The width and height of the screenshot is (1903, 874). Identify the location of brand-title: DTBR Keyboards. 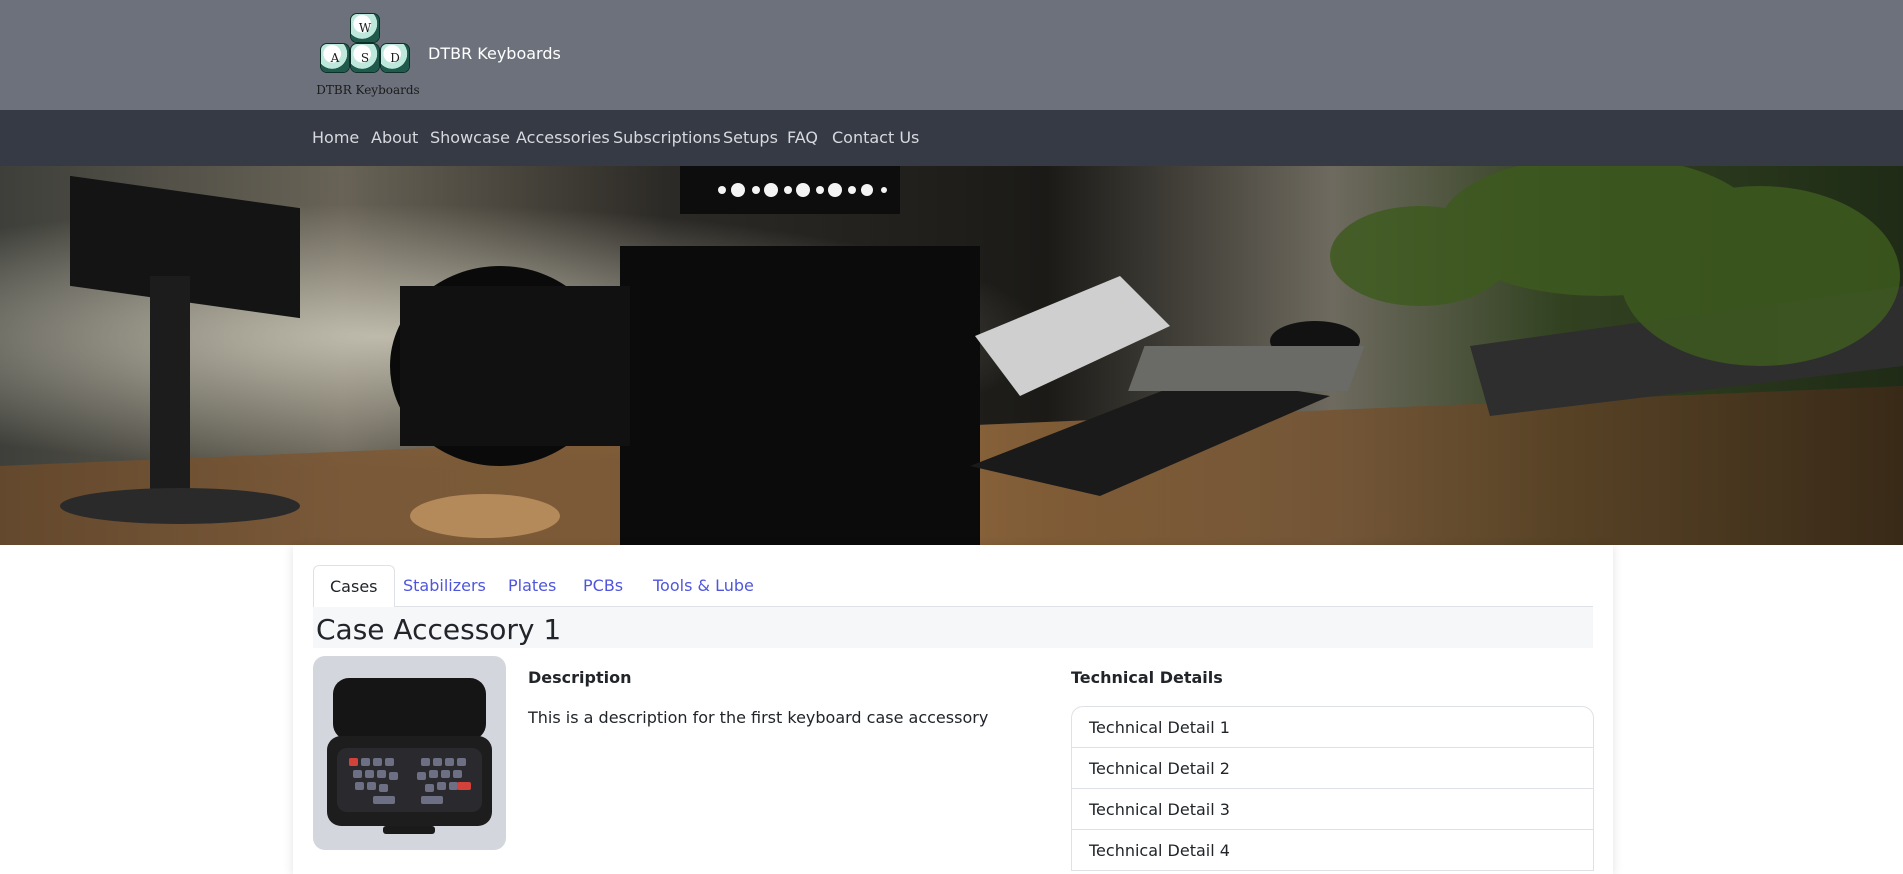
(494, 53).